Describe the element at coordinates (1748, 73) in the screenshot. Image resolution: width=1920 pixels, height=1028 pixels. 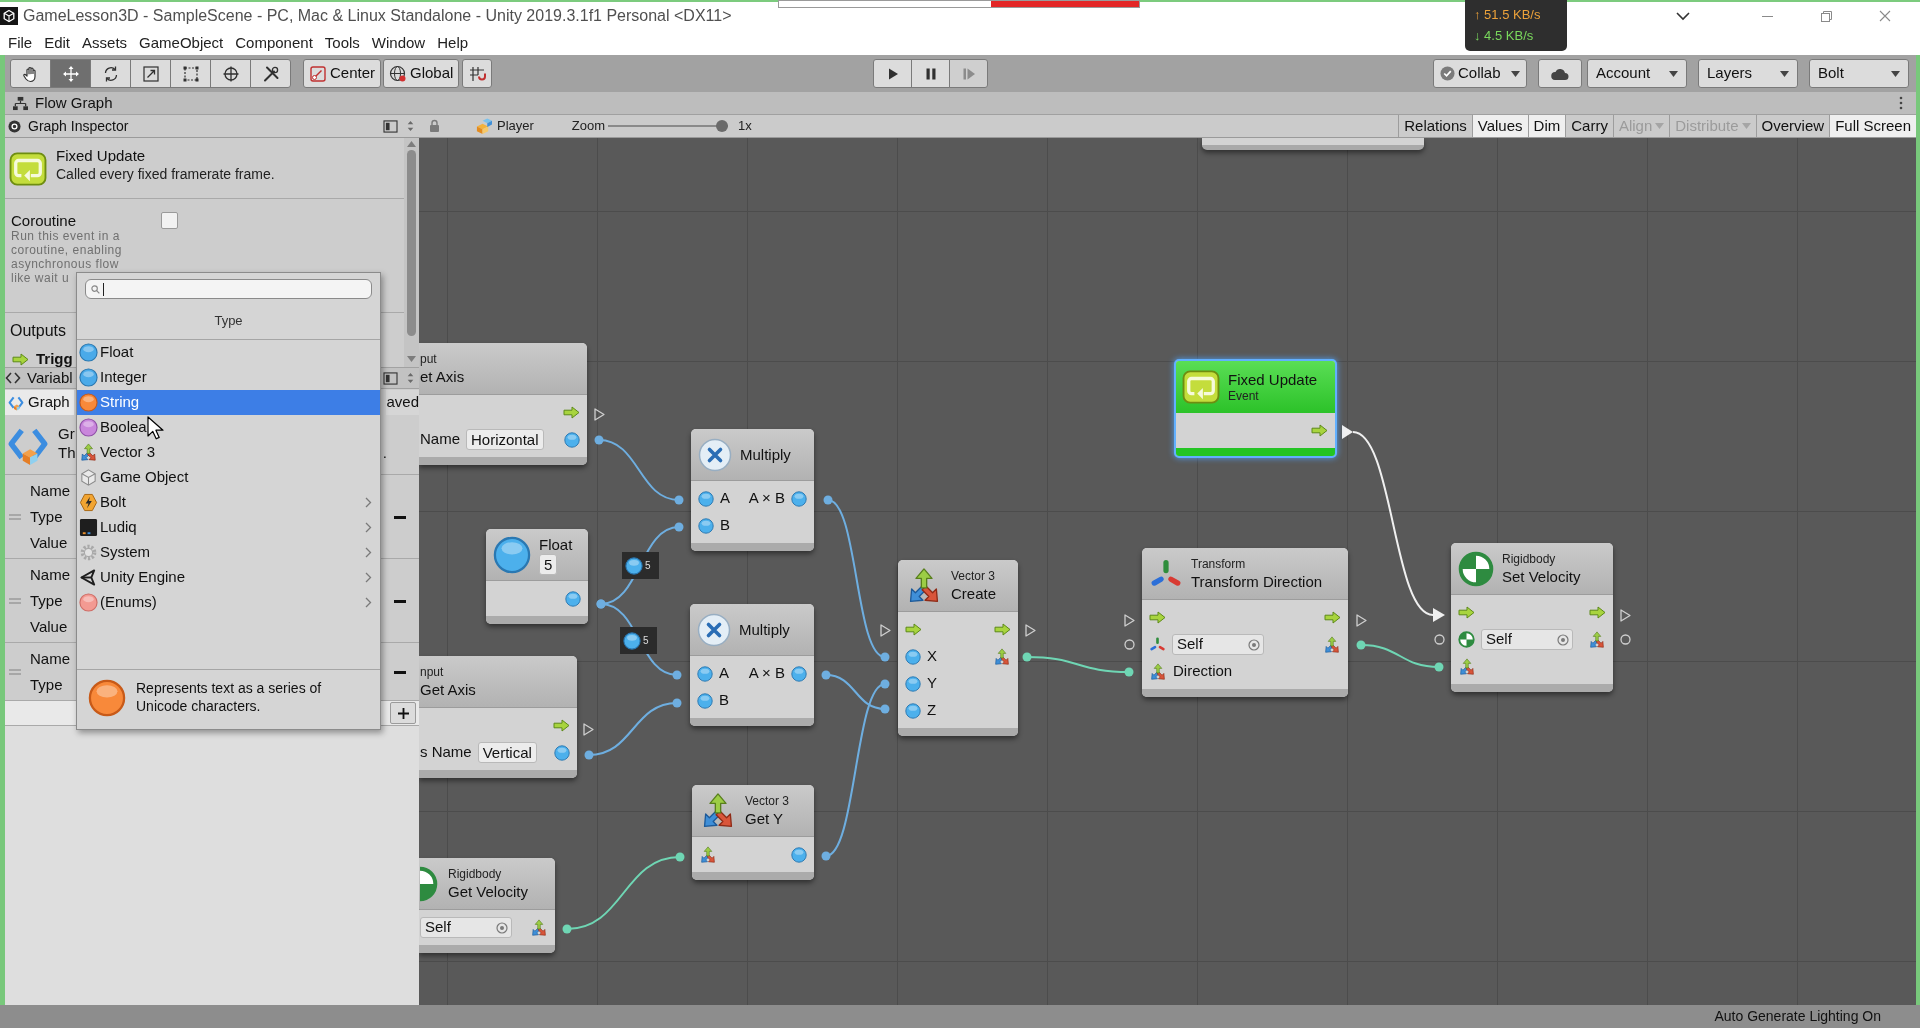
I see `dropdown-button: Layers` at that location.